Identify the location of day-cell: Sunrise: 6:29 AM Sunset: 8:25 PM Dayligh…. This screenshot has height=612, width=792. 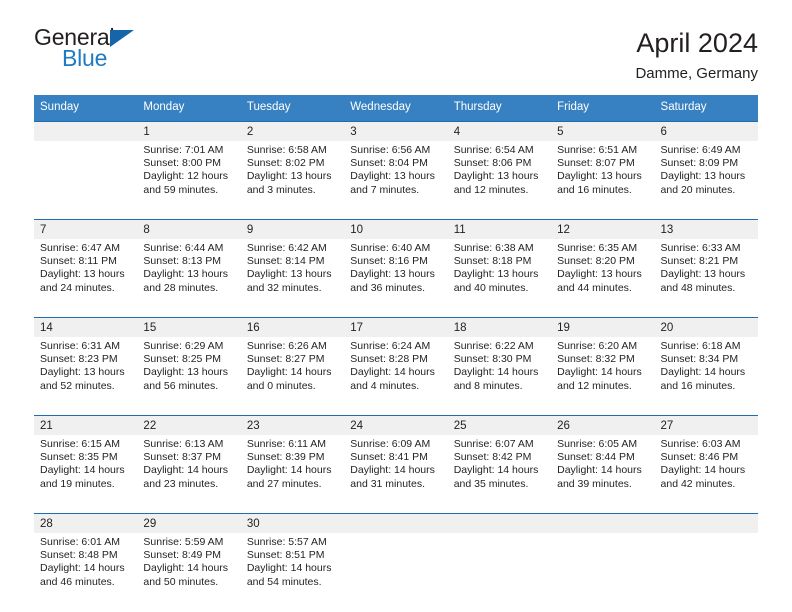
(188, 371).